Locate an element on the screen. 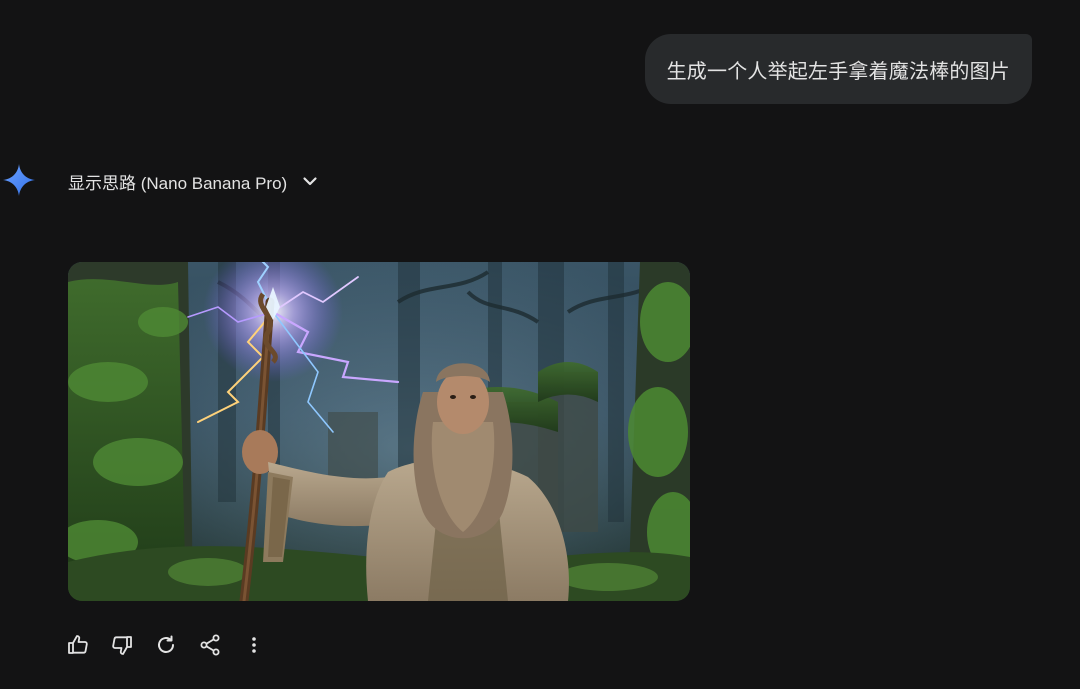 This screenshot has height=689, width=1080. gemini-spark-icon is located at coordinates (19, 180).